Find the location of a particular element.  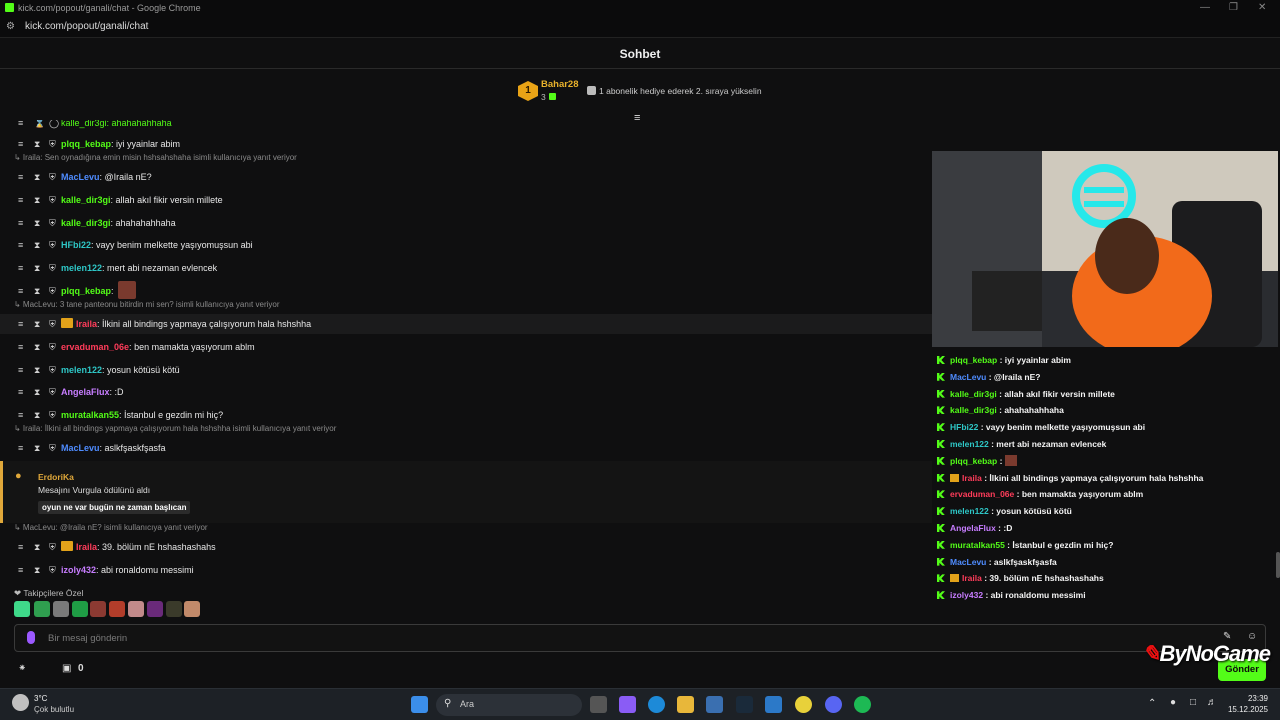

chat-username: HFbi22 is located at coordinates (76, 245).